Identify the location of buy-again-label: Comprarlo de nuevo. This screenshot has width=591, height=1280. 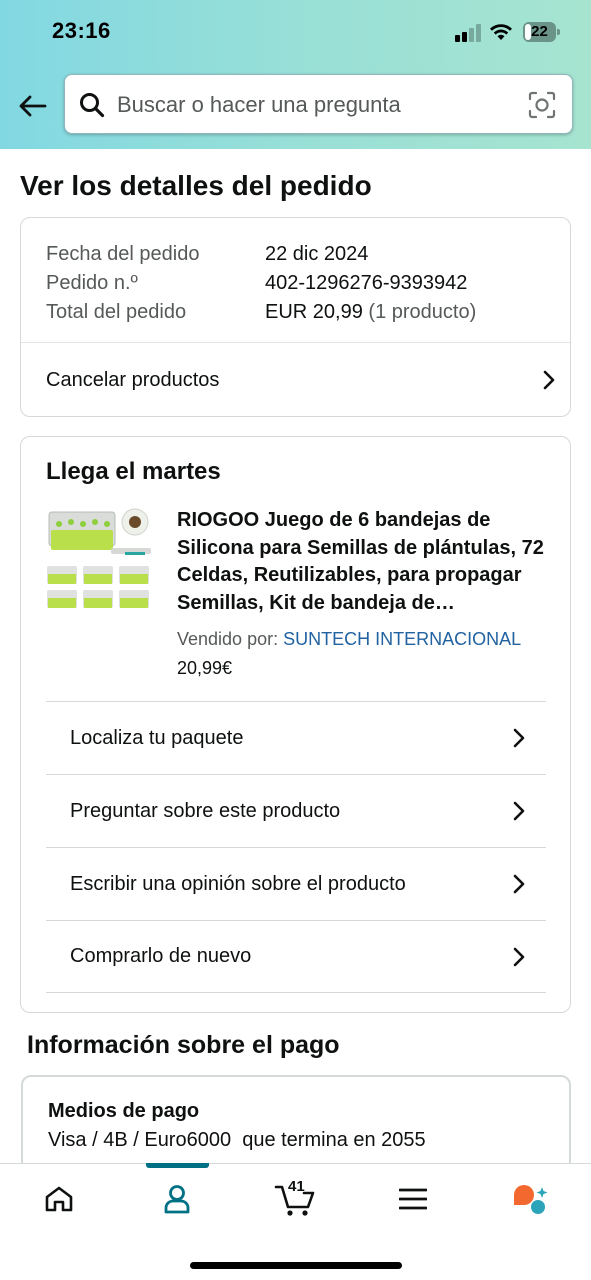
(161, 956).